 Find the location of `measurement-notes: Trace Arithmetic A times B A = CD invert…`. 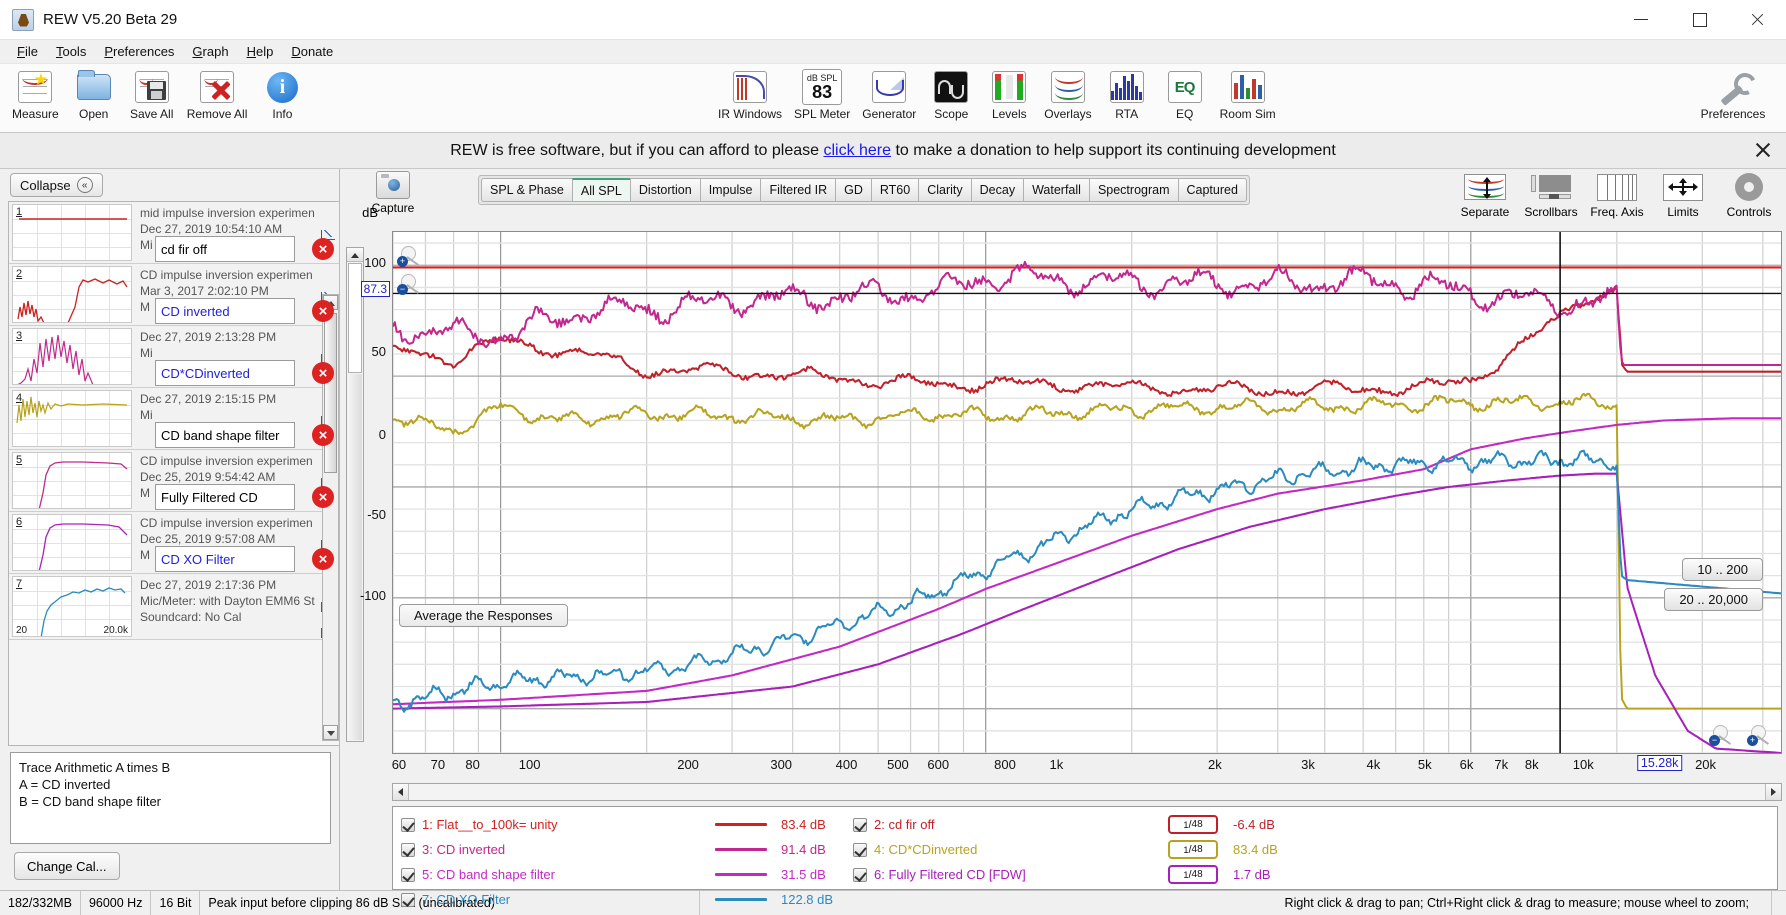

measurement-notes: Trace Arithmetic A times B A = CD invert… is located at coordinates (170, 798).